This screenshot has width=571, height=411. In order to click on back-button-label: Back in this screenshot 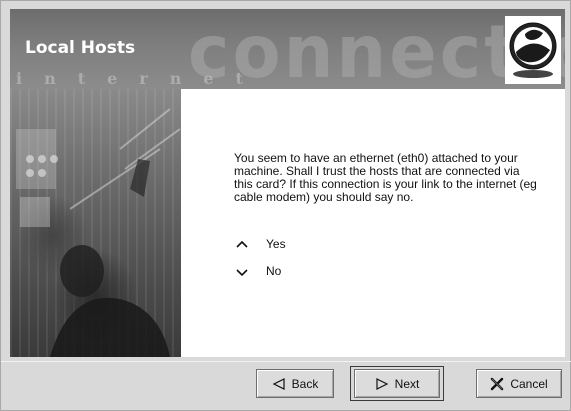, I will do `click(305, 383)`.